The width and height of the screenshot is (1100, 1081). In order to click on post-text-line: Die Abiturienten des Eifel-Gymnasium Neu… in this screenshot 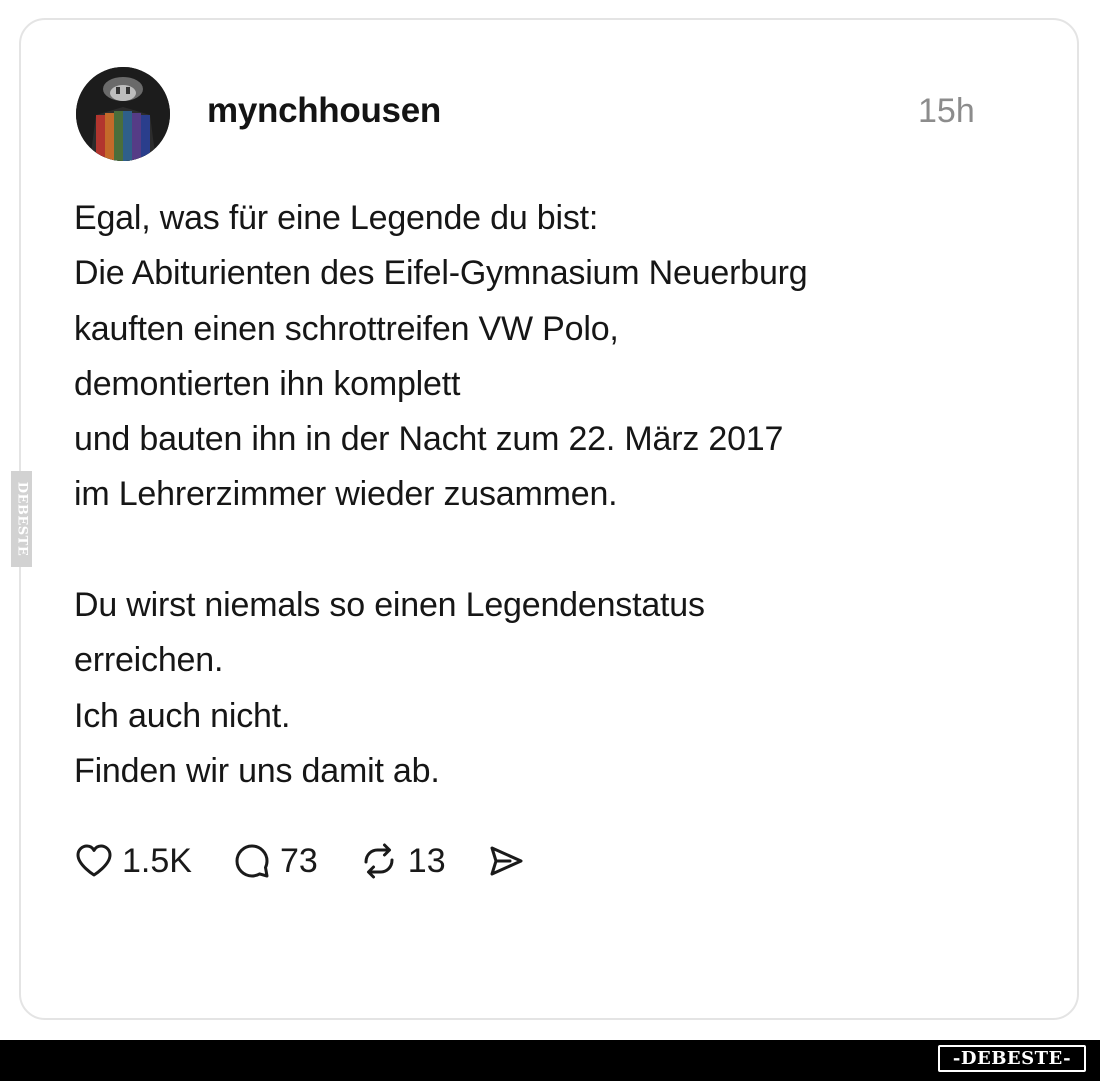, I will do `click(441, 273)`.